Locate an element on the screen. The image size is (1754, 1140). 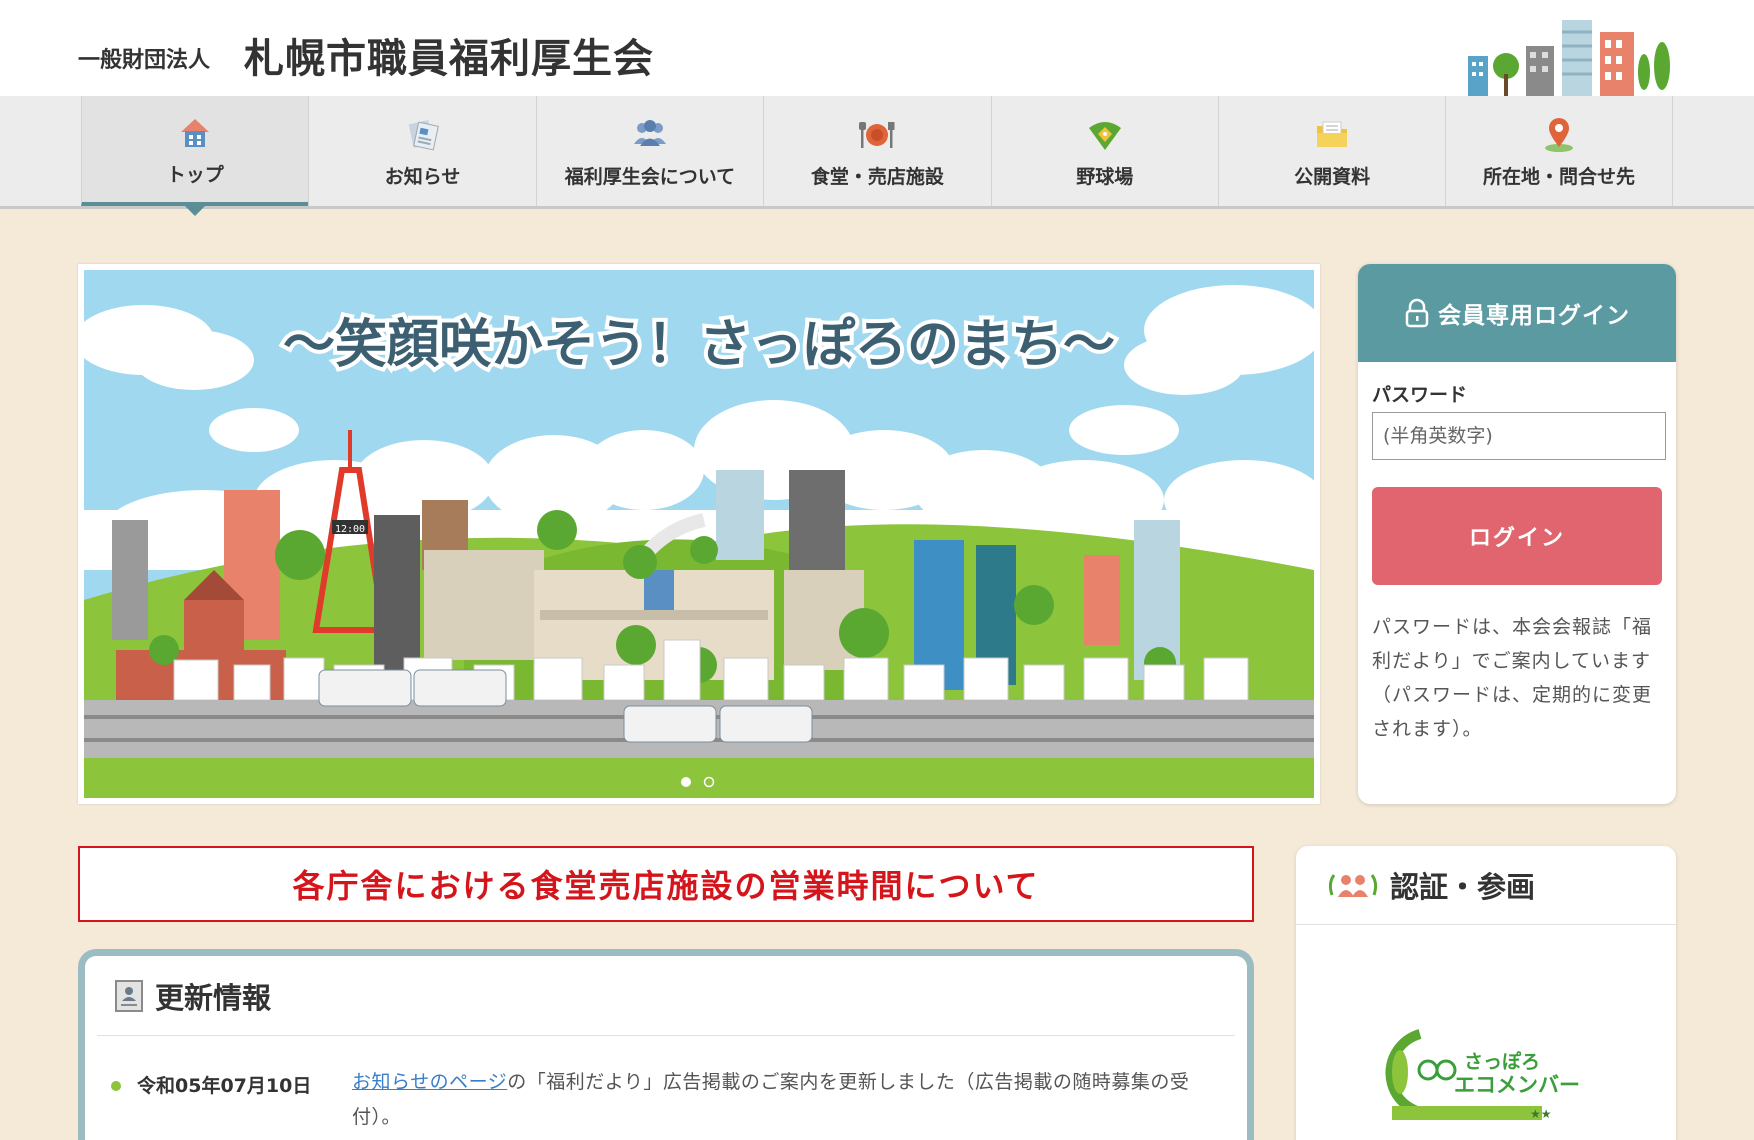
eco-logo-line1: さっぽろ is located at coordinates (1502, 1061).